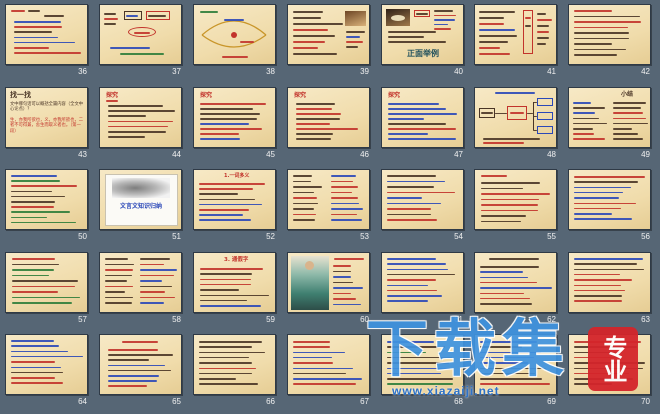  I want to click on slide-cell: 正面举例 40, so click(422, 40).